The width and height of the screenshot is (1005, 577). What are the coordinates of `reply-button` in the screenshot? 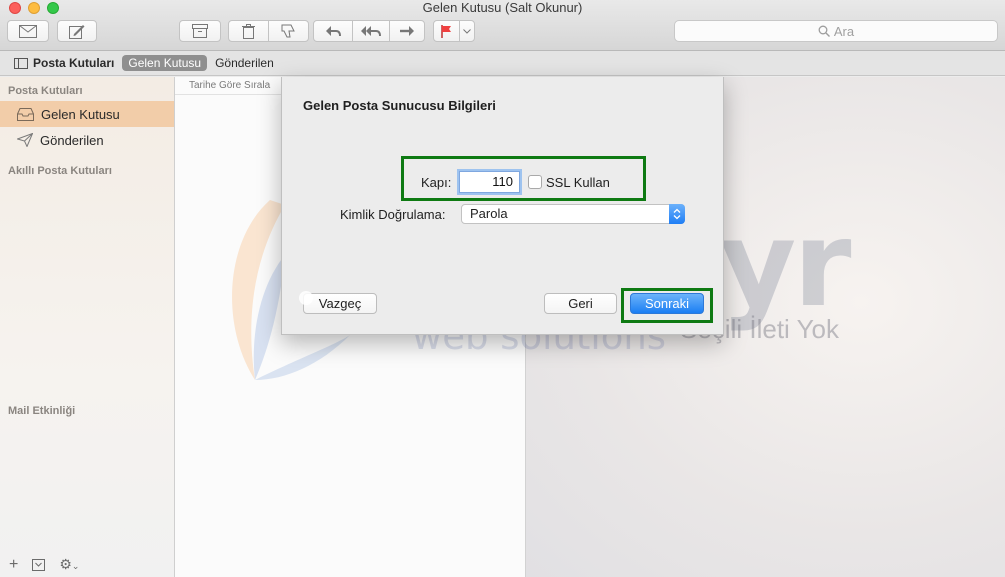 It's located at (333, 31).